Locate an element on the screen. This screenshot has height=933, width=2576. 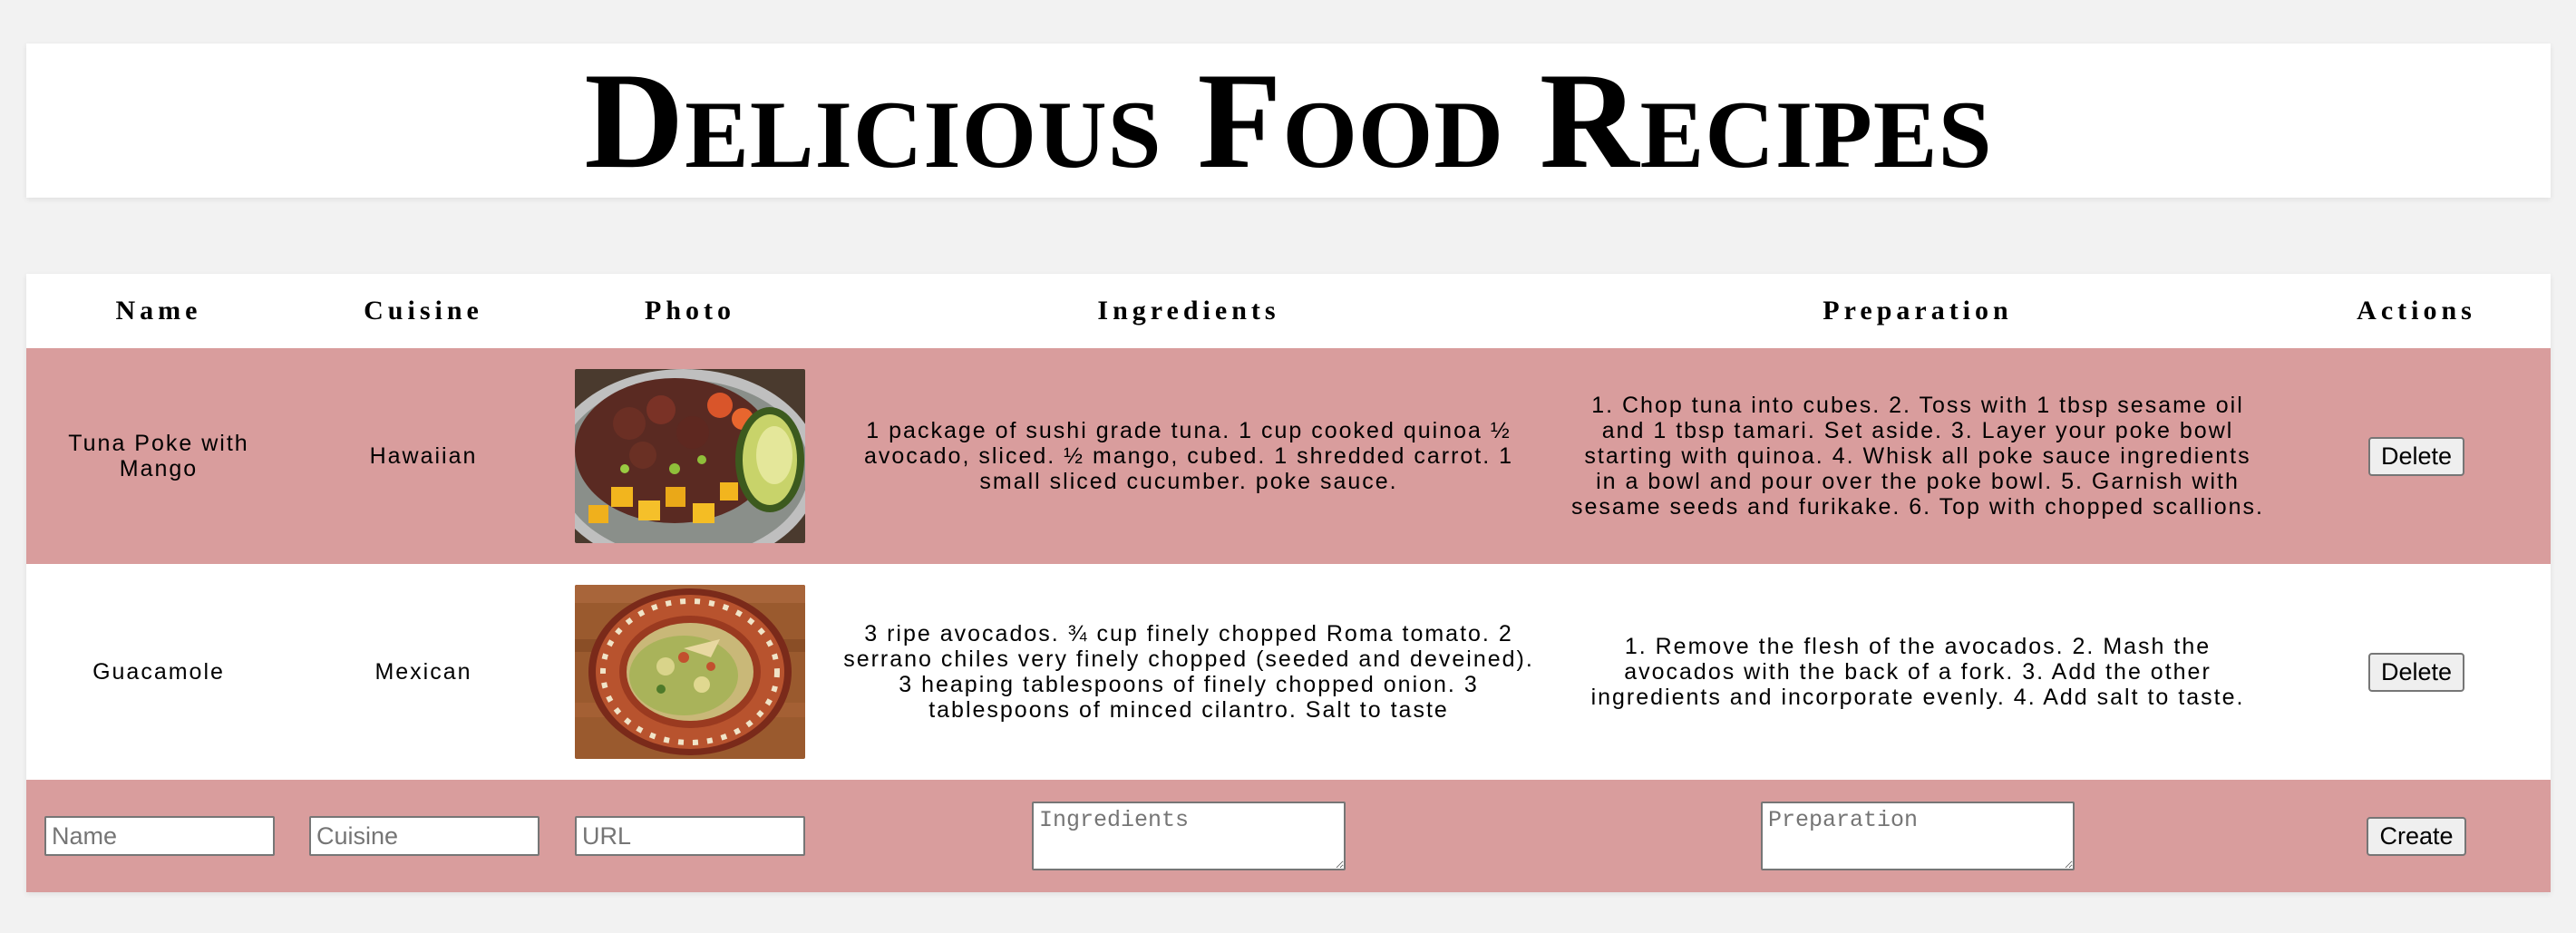
cuisine-input is located at coordinates (424, 836).